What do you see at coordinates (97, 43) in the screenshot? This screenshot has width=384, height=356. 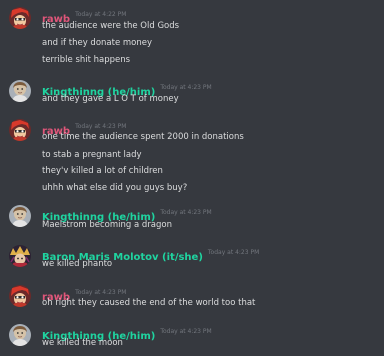 I see `message-text: and if they donate money` at bounding box center [97, 43].